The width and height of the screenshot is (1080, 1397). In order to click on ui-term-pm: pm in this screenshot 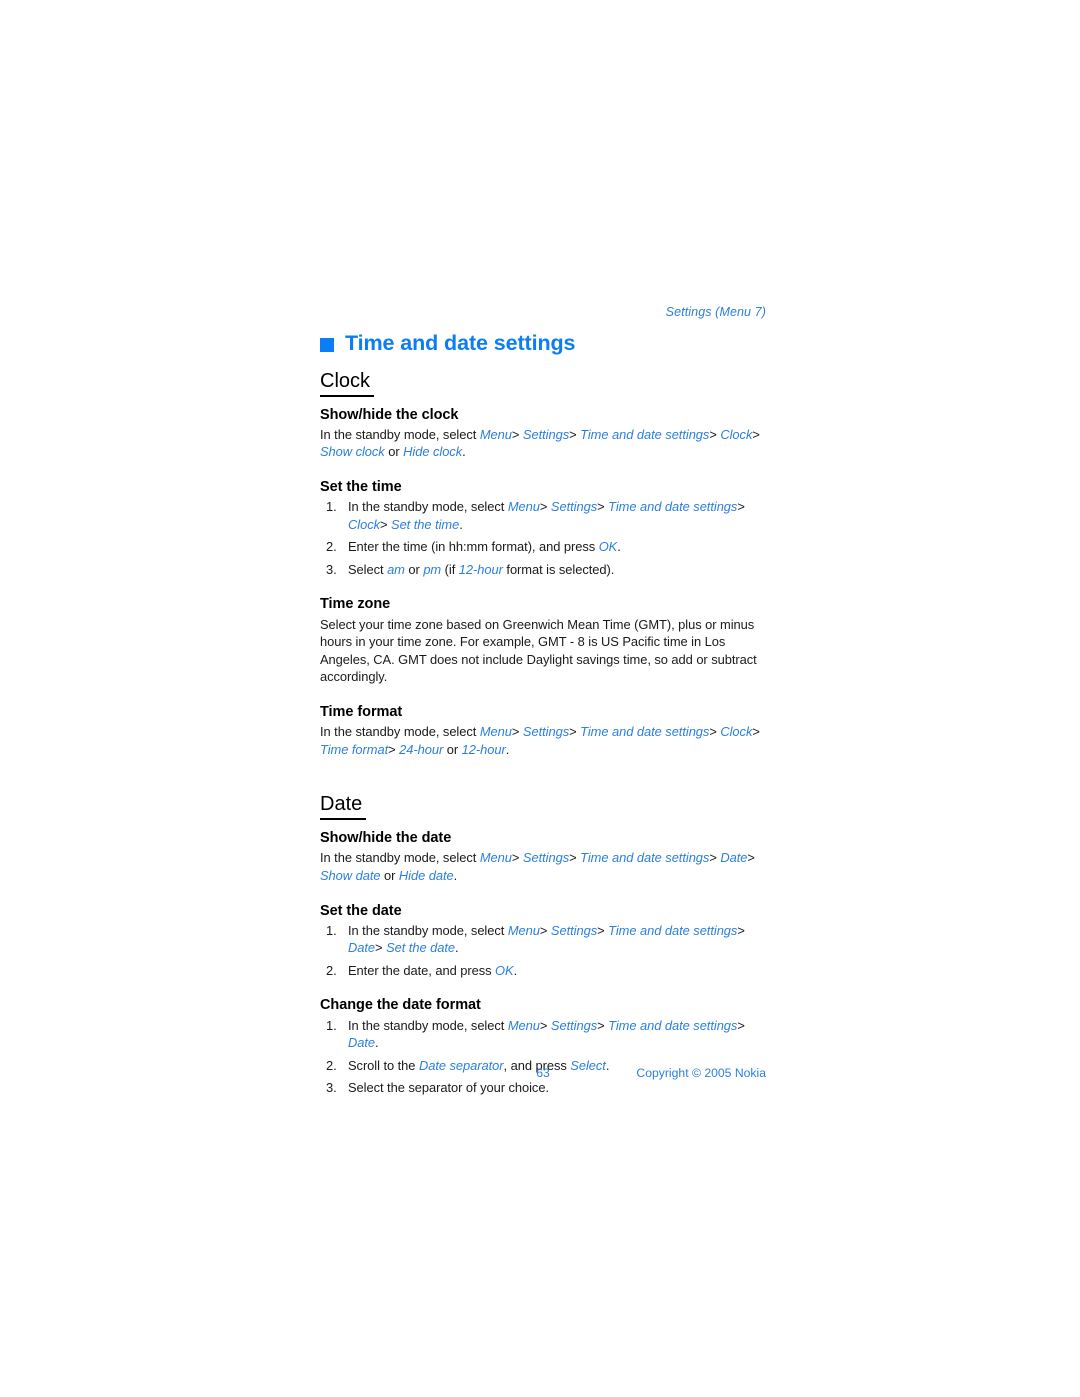, I will do `click(432, 569)`.